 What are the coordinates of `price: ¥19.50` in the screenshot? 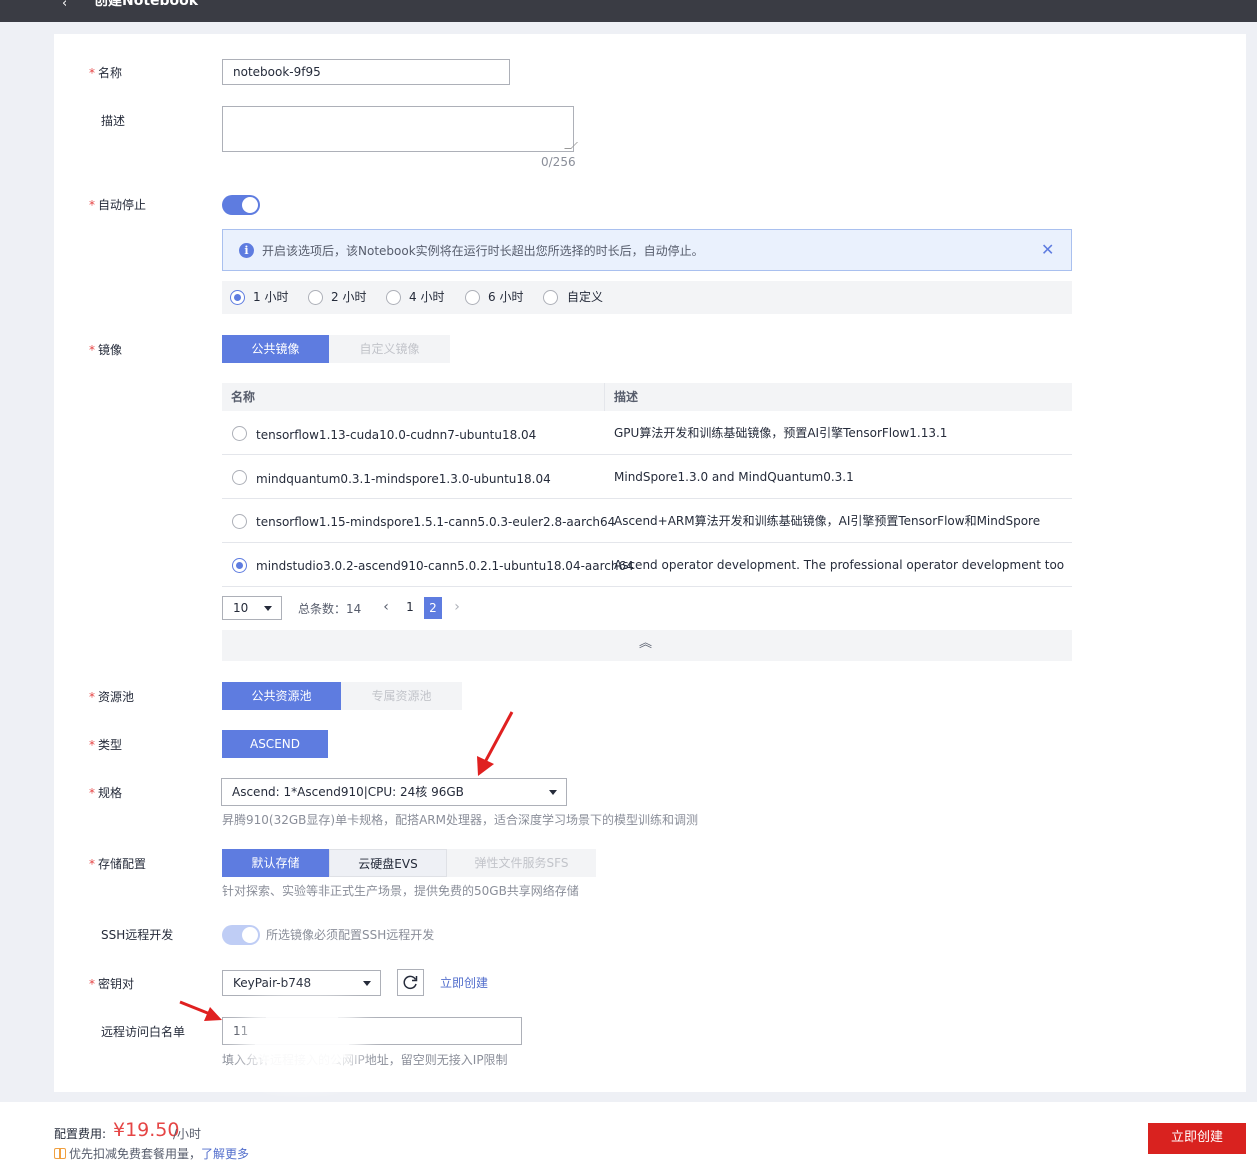 It's located at (146, 1130).